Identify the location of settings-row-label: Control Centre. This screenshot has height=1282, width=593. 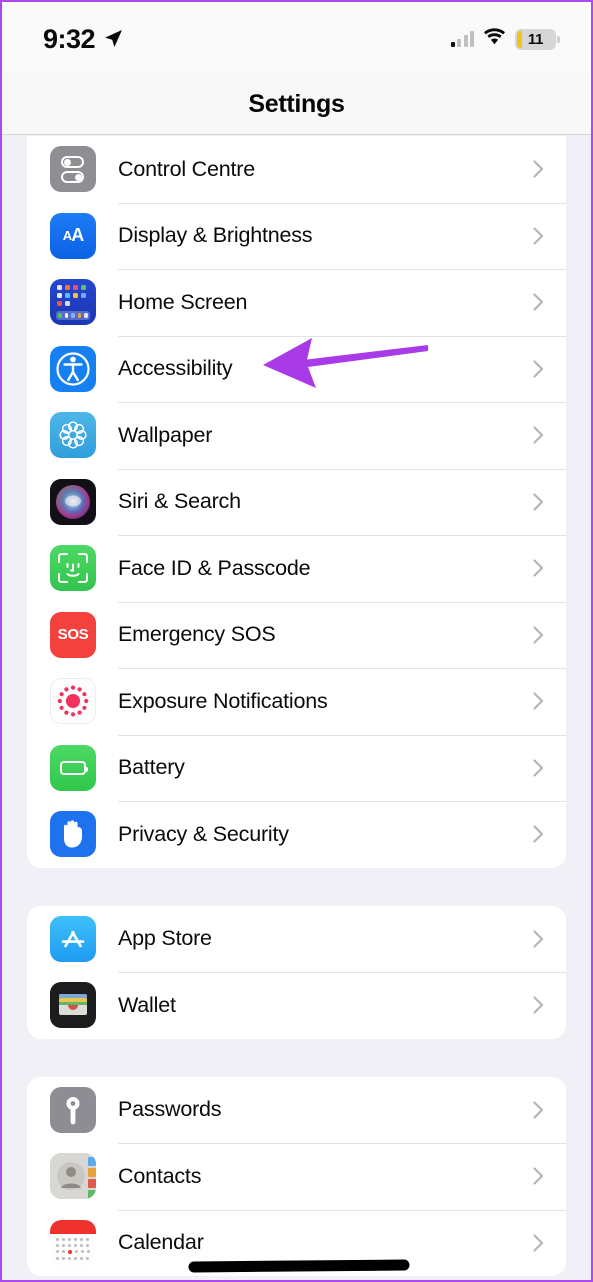
(187, 168).